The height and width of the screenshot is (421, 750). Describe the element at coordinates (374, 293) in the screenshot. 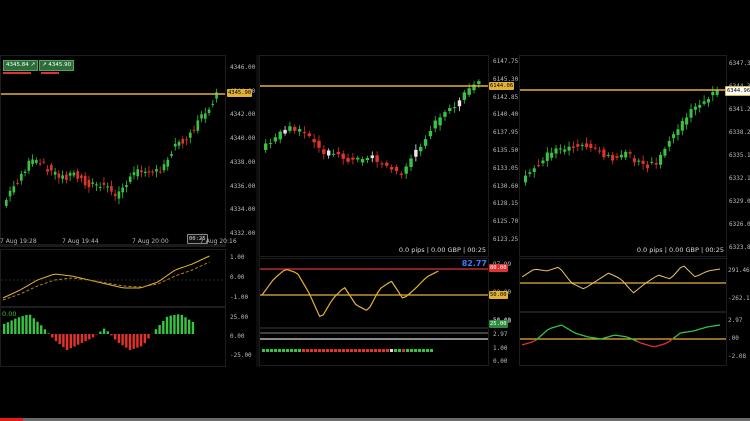

I see `middle-rsi-pane: 82.77` at that location.